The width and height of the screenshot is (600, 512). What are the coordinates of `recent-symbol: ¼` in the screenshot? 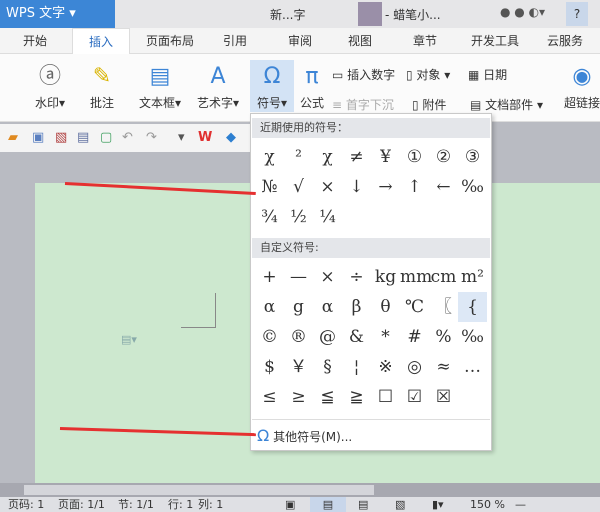 It's located at (327, 217).